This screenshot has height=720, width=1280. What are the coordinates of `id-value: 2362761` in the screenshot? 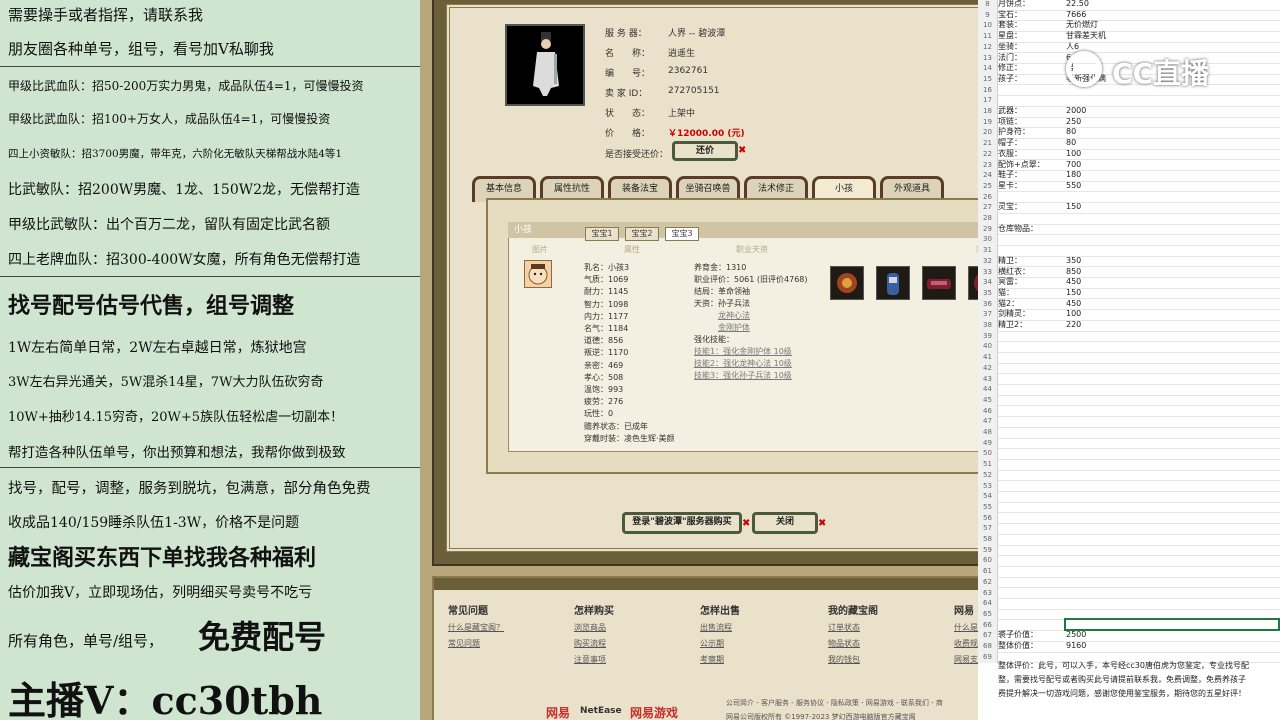 It's located at (688, 71).